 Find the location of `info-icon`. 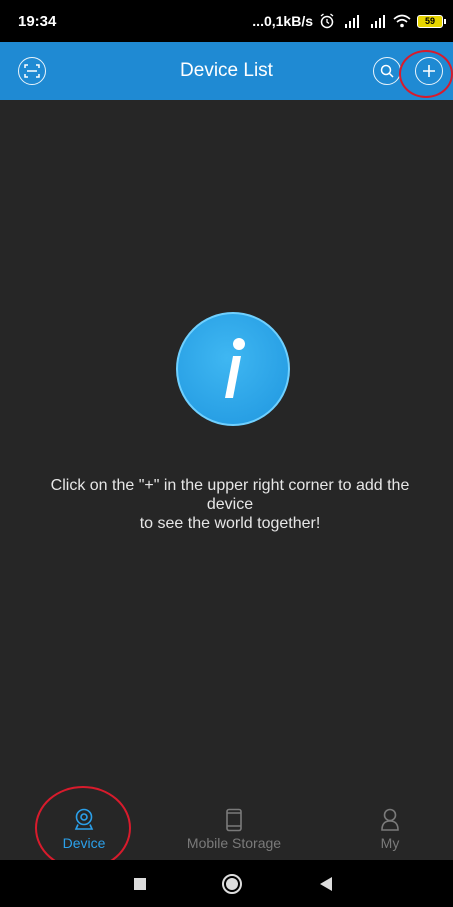

info-icon is located at coordinates (233, 369).